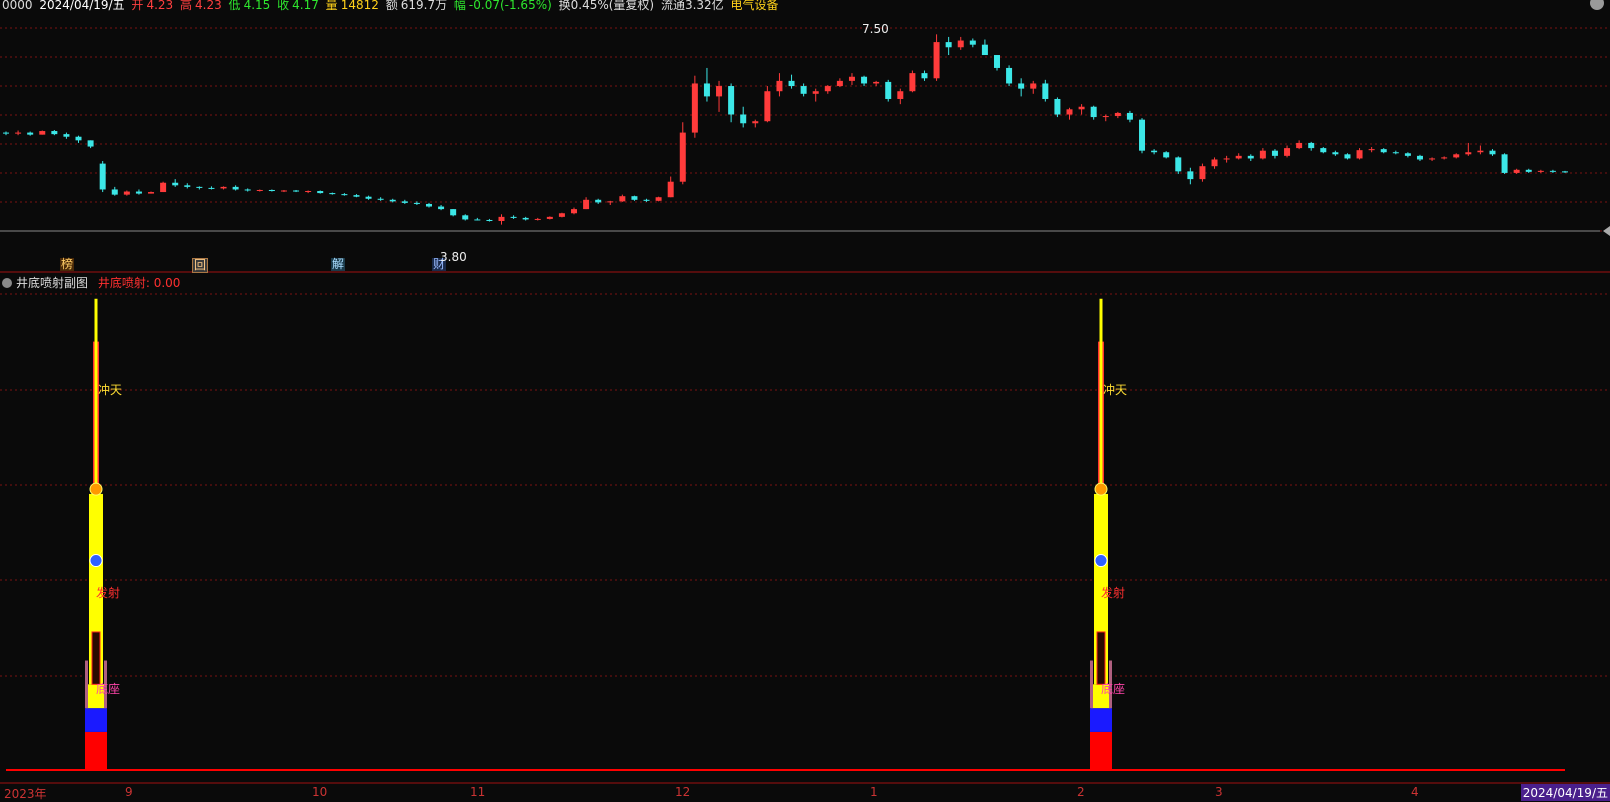  What do you see at coordinates (257, 6) in the screenshot?
I see `low-value: 4.15` at bounding box center [257, 6].